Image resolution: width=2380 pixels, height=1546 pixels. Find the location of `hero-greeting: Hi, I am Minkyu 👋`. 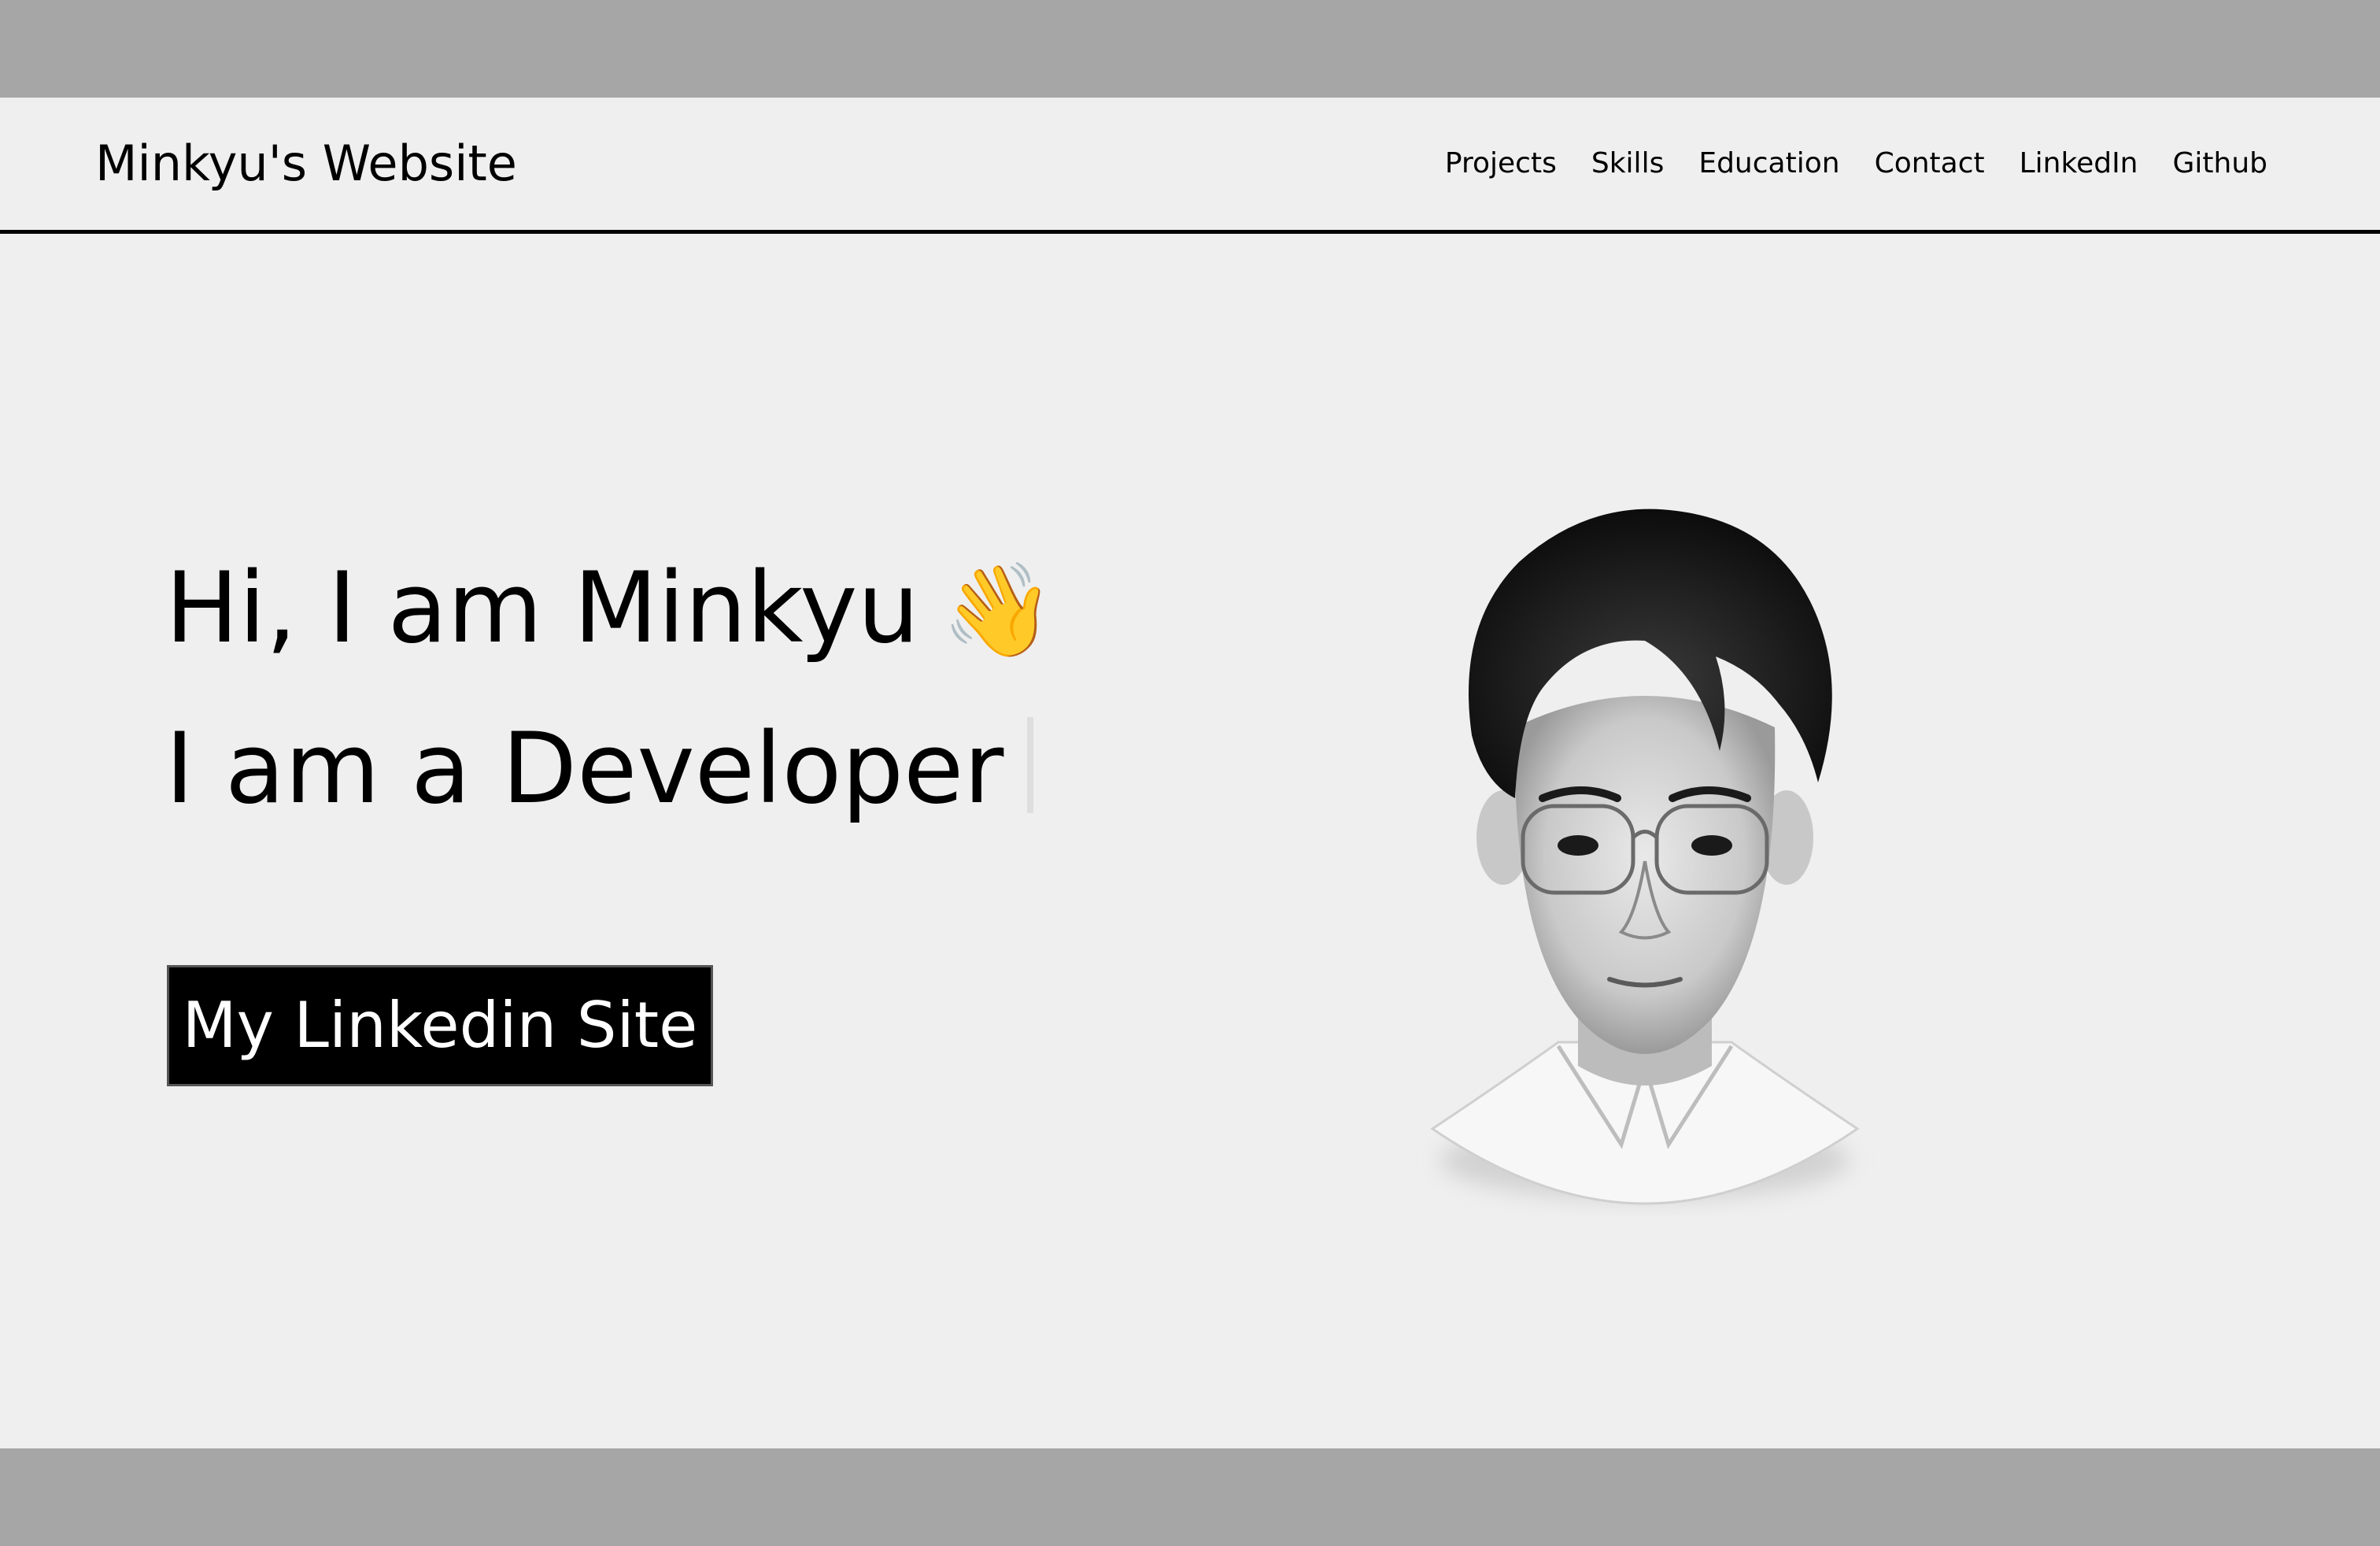

hero-greeting: Hi, I am Minkyu 👋 is located at coordinates (610, 610).